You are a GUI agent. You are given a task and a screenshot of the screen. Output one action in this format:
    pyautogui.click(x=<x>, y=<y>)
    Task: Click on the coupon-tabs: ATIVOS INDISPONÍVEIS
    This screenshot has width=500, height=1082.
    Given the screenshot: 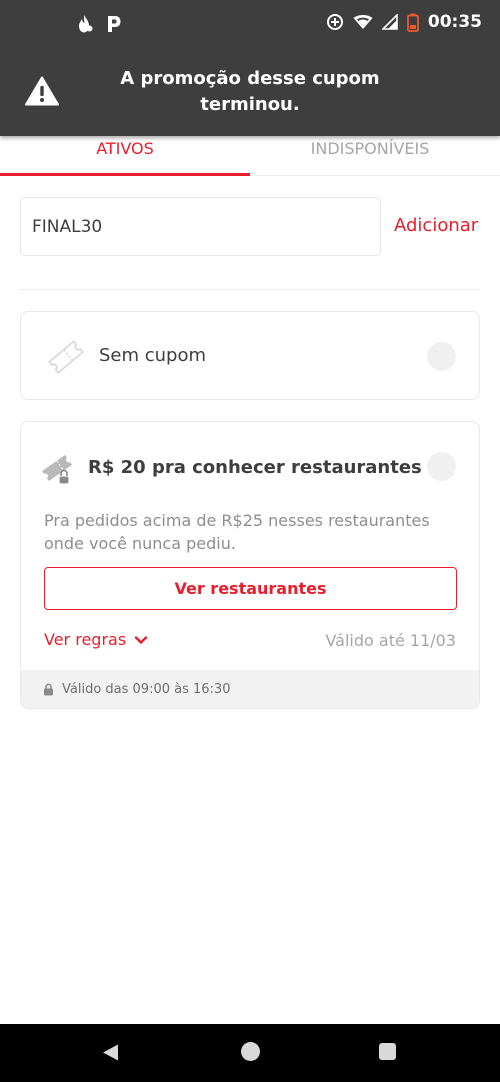 What is the action you would take?
    pyautogui.click(x=250, y=156)
    